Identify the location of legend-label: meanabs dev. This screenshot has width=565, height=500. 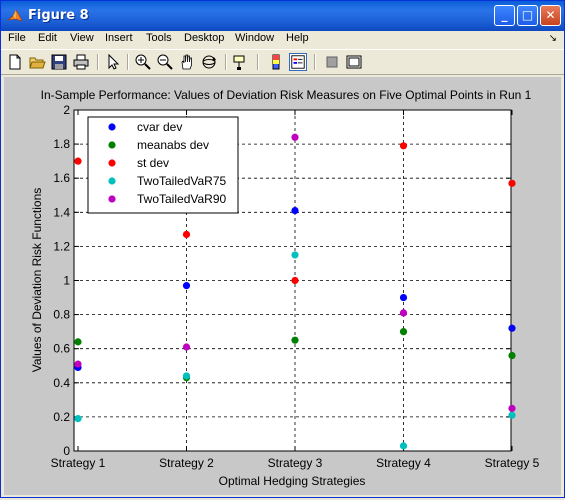
(173, 145).